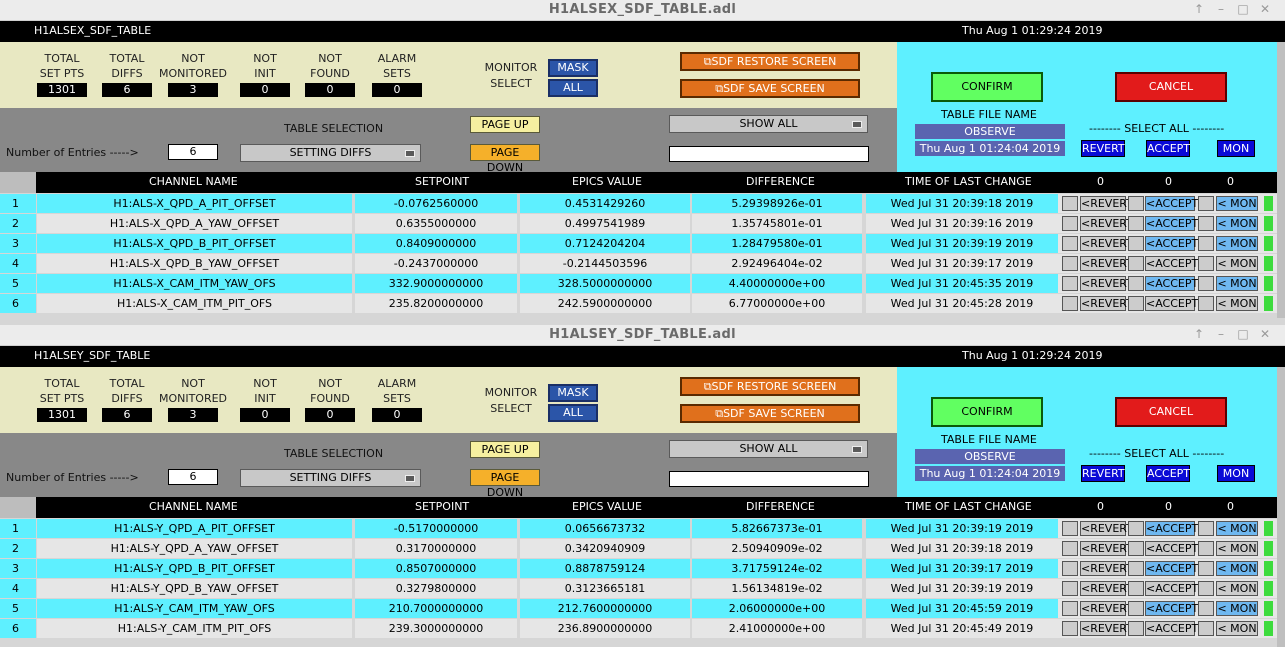  Describe the element at coordinates (769, 154) in the screenshot. I see `filter-input` at that location.